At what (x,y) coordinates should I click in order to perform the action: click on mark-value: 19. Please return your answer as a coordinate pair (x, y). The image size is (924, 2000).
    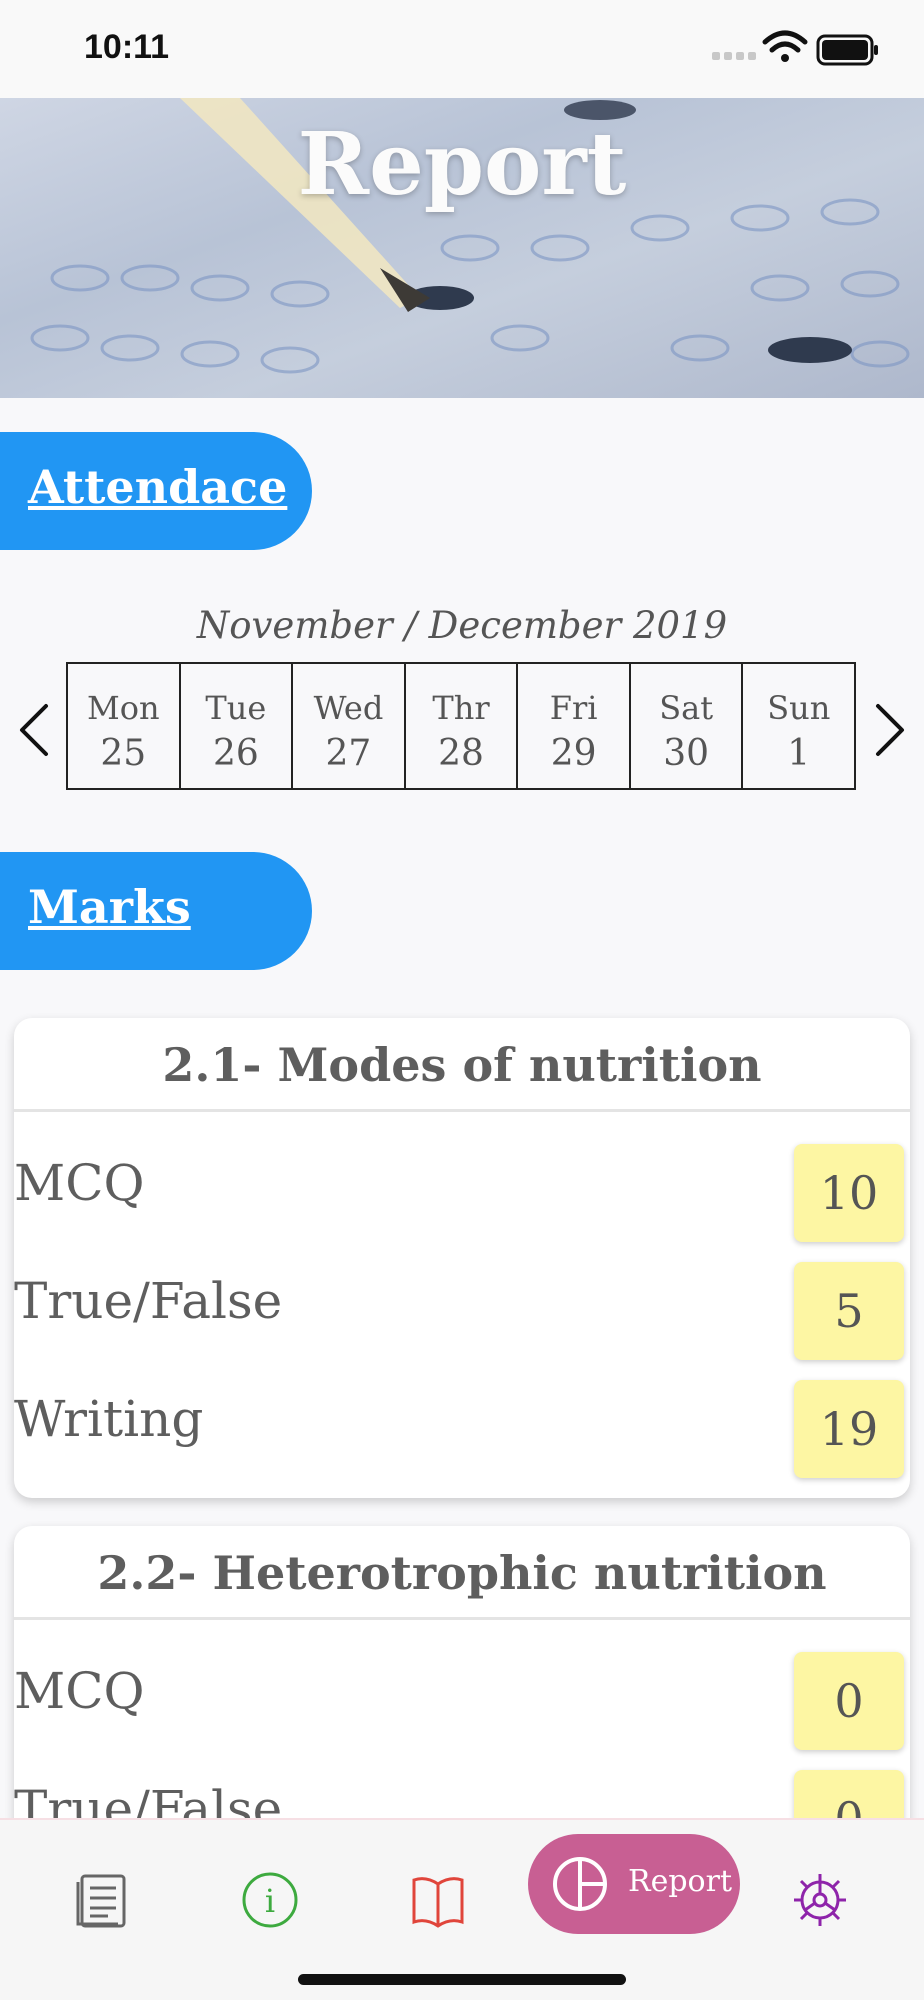
    Looking at the image, I should click on (849, 1429).